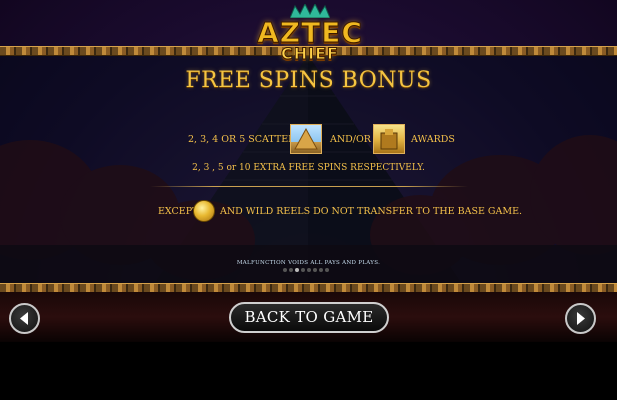  Describe the element at coordinates (310, 54) in the screenshot. I see `logo-text-chief: CHIEF` at that location.